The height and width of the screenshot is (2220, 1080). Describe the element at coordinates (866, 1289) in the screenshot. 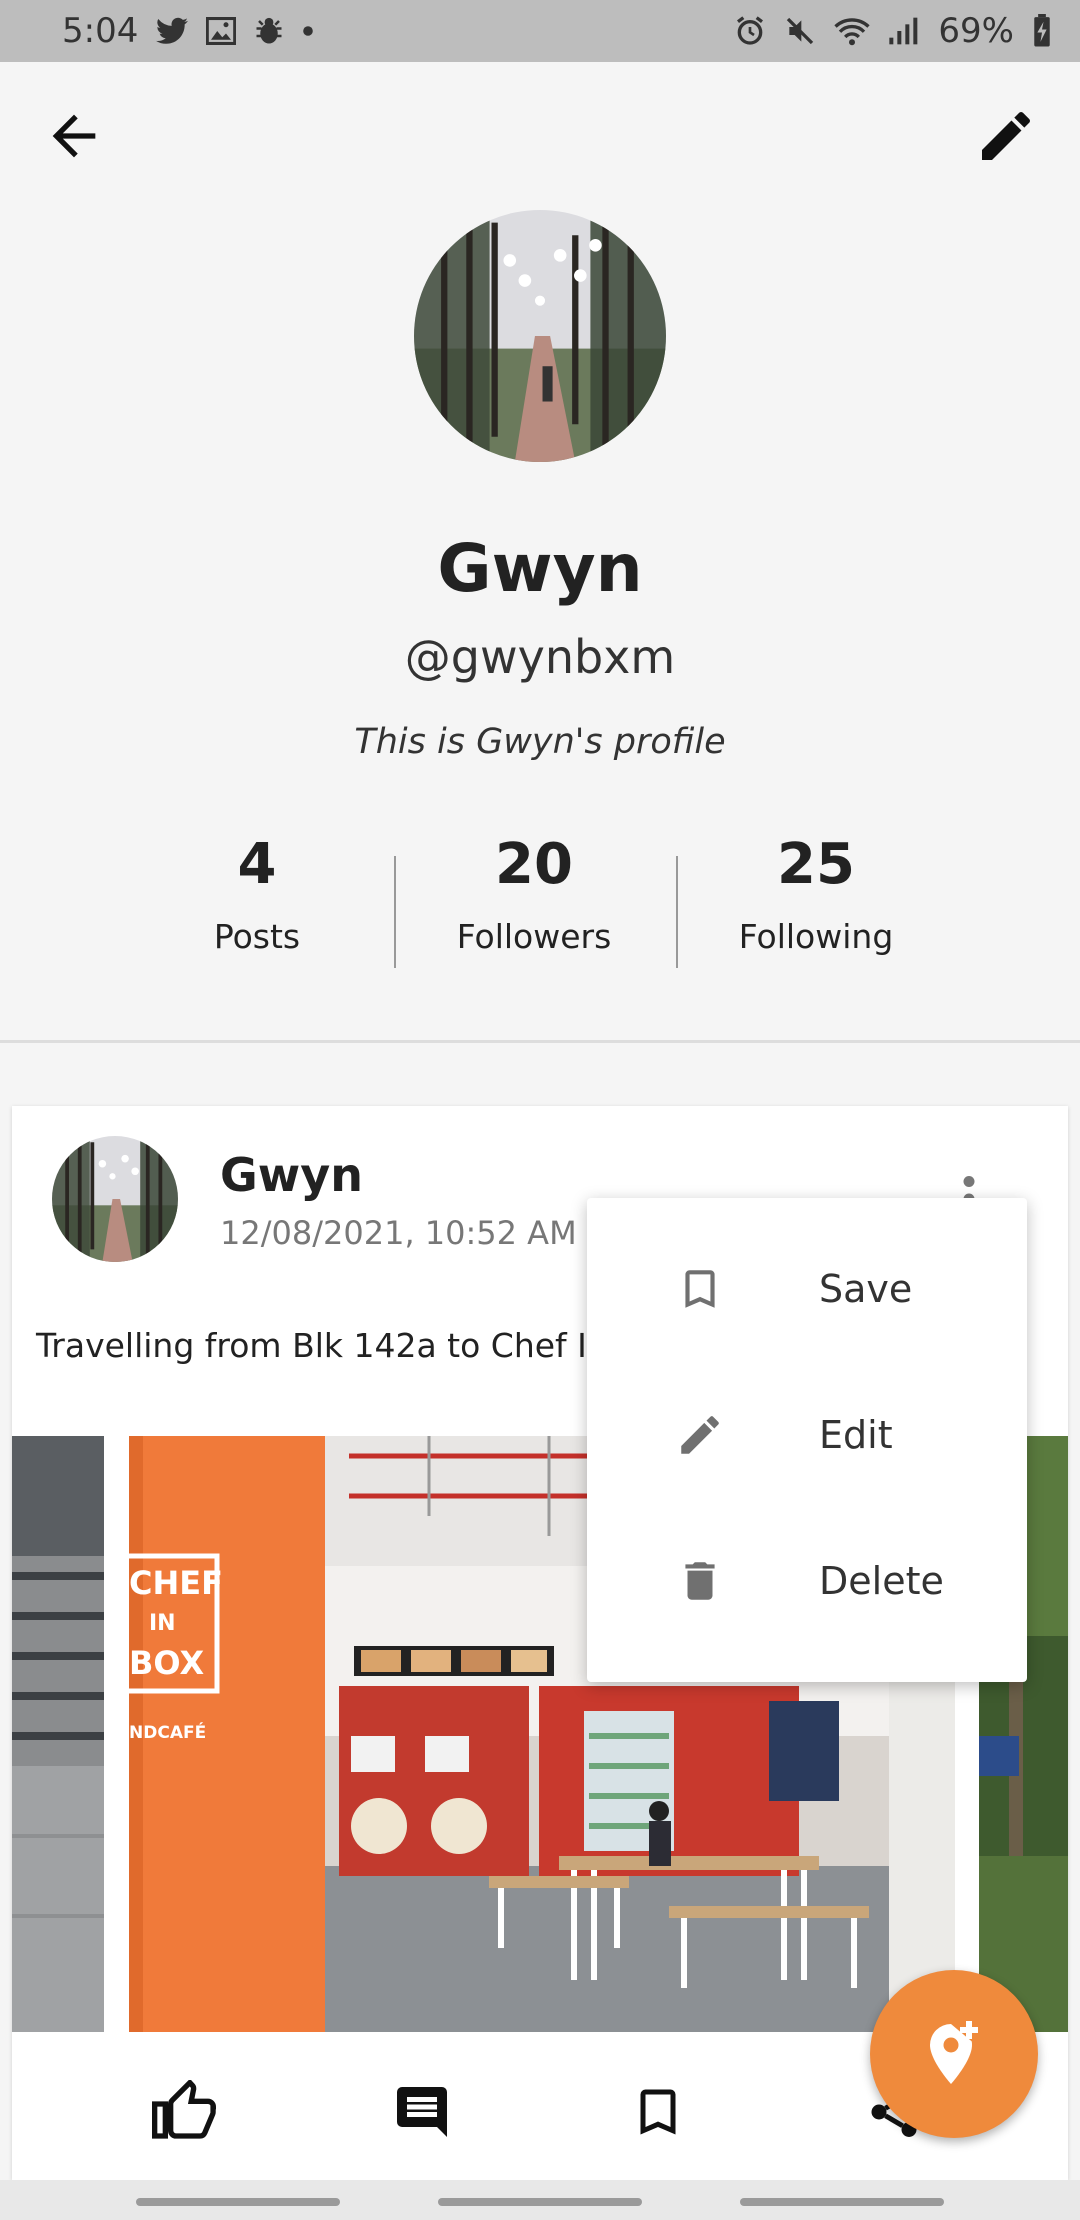

I see `menu-item-label: Save` at that location.